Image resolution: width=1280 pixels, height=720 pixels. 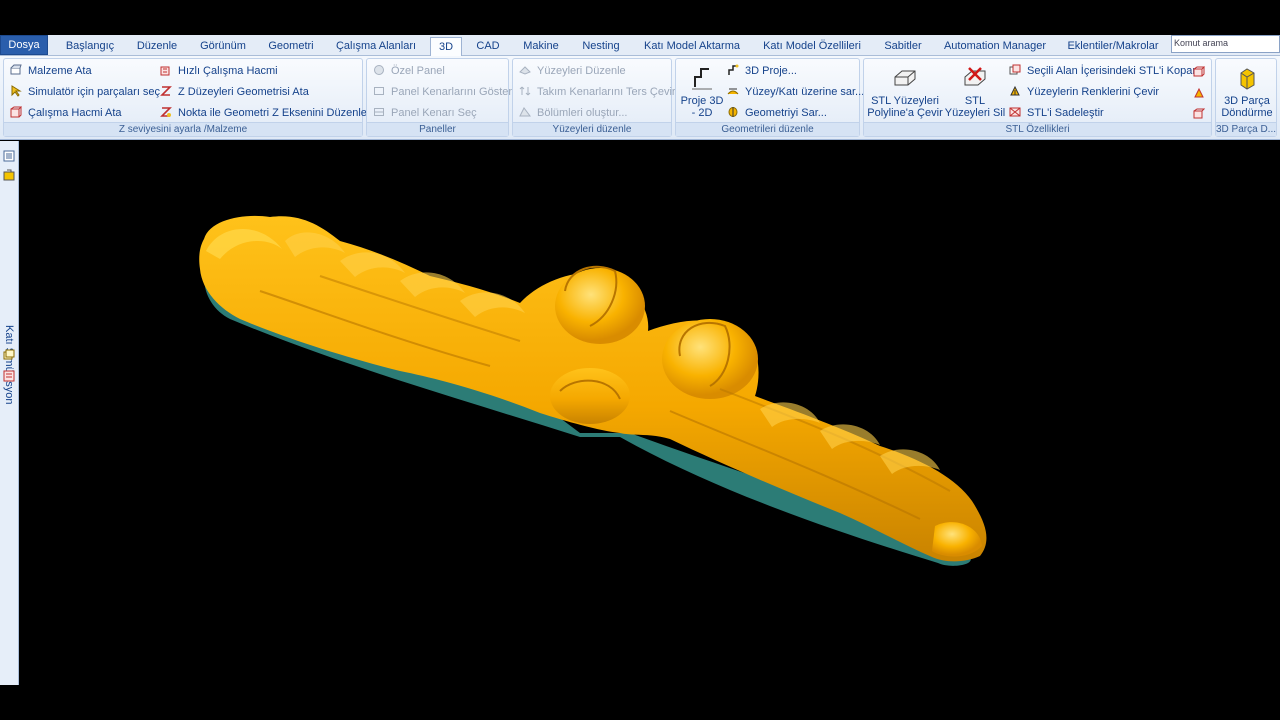 What do you see at coordinates (975, 92) in the screenshot?
I see `stl-yuzeyleri-sil-button: STL Yüzeyleri Sil` at bounding box center [975, 92].